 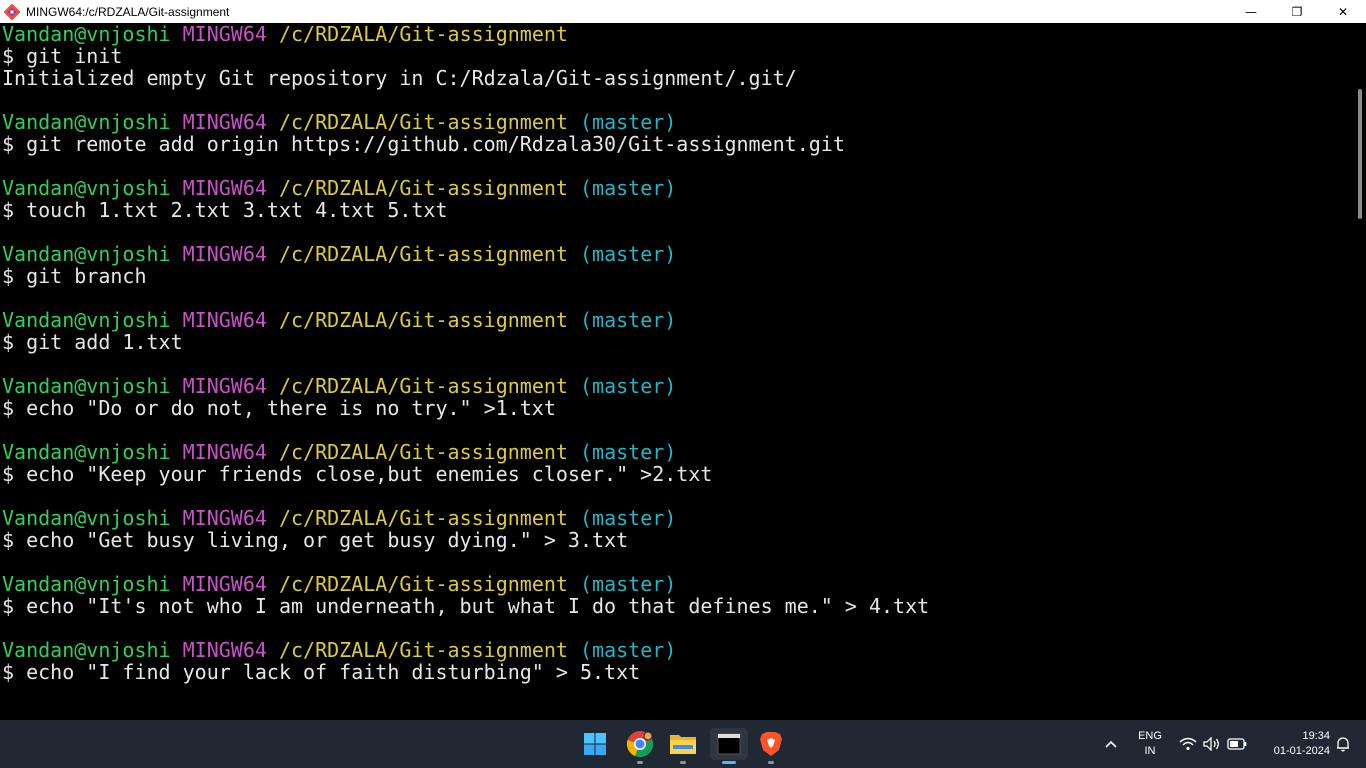 I want to click on system-clock: 19:34 01-01-2024, so click(x=1292, y=744).